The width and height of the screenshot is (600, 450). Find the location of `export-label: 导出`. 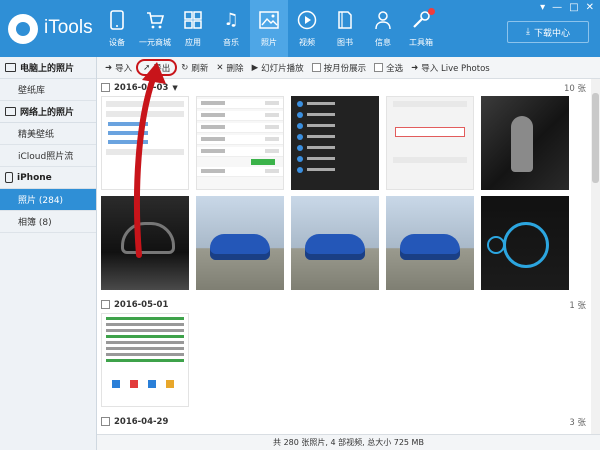

export-label: 导出 is located at coordinates (162, 68).